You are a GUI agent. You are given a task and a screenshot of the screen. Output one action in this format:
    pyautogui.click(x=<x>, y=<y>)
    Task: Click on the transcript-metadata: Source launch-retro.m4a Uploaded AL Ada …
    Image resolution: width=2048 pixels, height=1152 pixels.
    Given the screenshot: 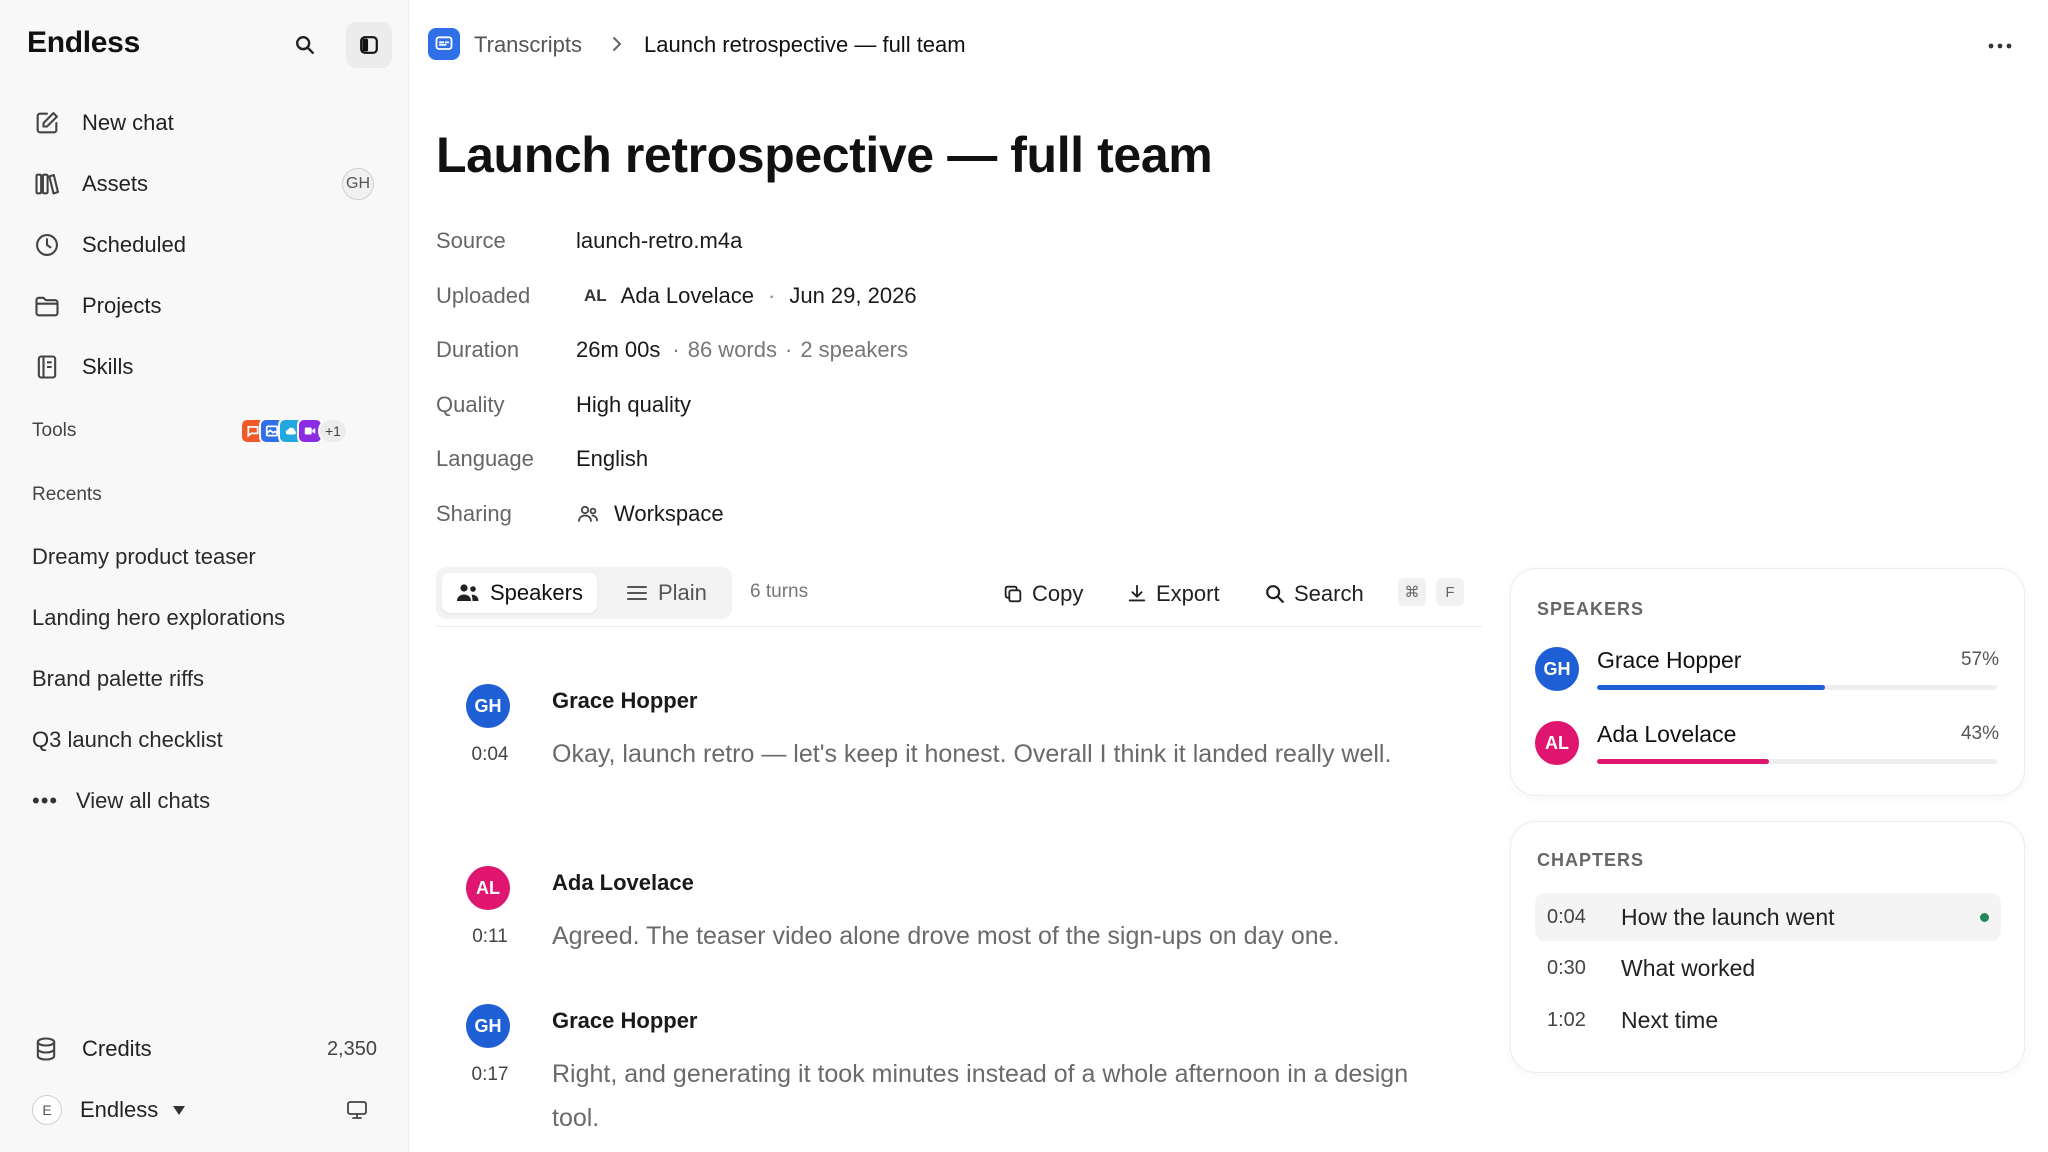 What is the action you would take?
    pyautogui.click(x=676, y=377)
    